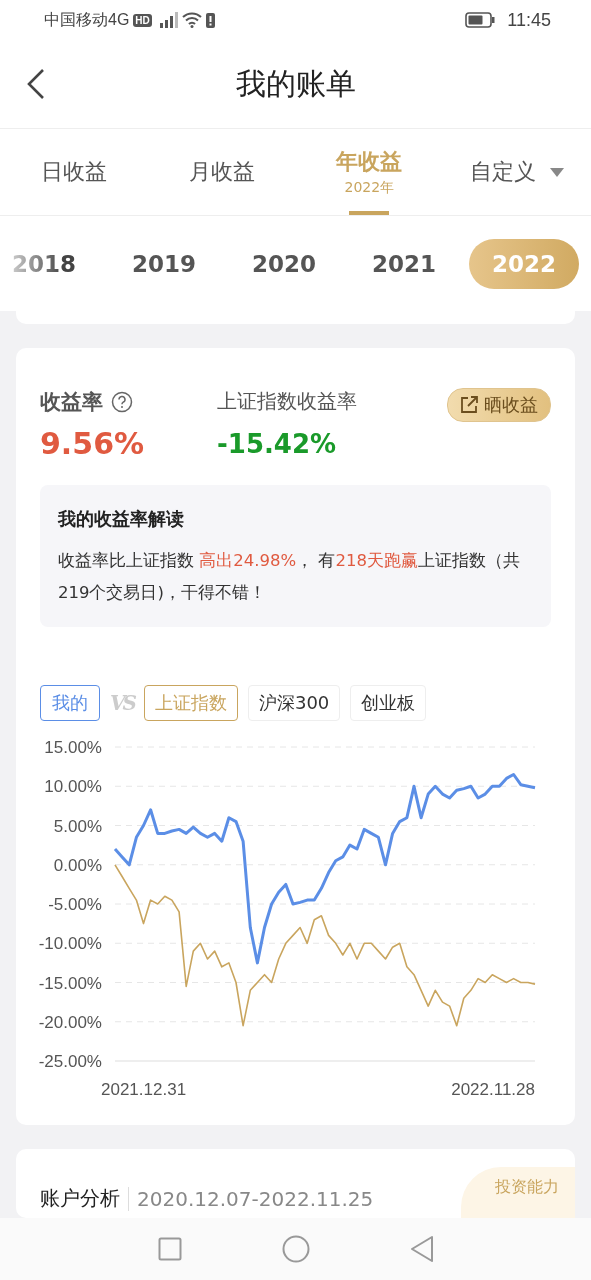 The image size is (591, 1280). I want to click on return-label: 收益率, so click(71, 403).